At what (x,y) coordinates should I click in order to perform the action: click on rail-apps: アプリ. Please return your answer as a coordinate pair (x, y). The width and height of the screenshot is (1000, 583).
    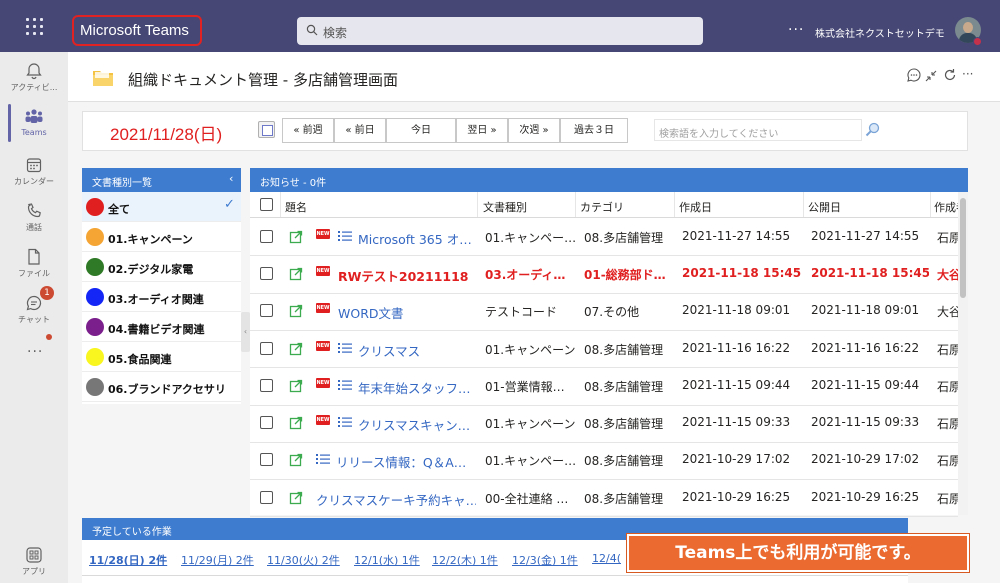
    Looking at the image, I should click on (34, 561).